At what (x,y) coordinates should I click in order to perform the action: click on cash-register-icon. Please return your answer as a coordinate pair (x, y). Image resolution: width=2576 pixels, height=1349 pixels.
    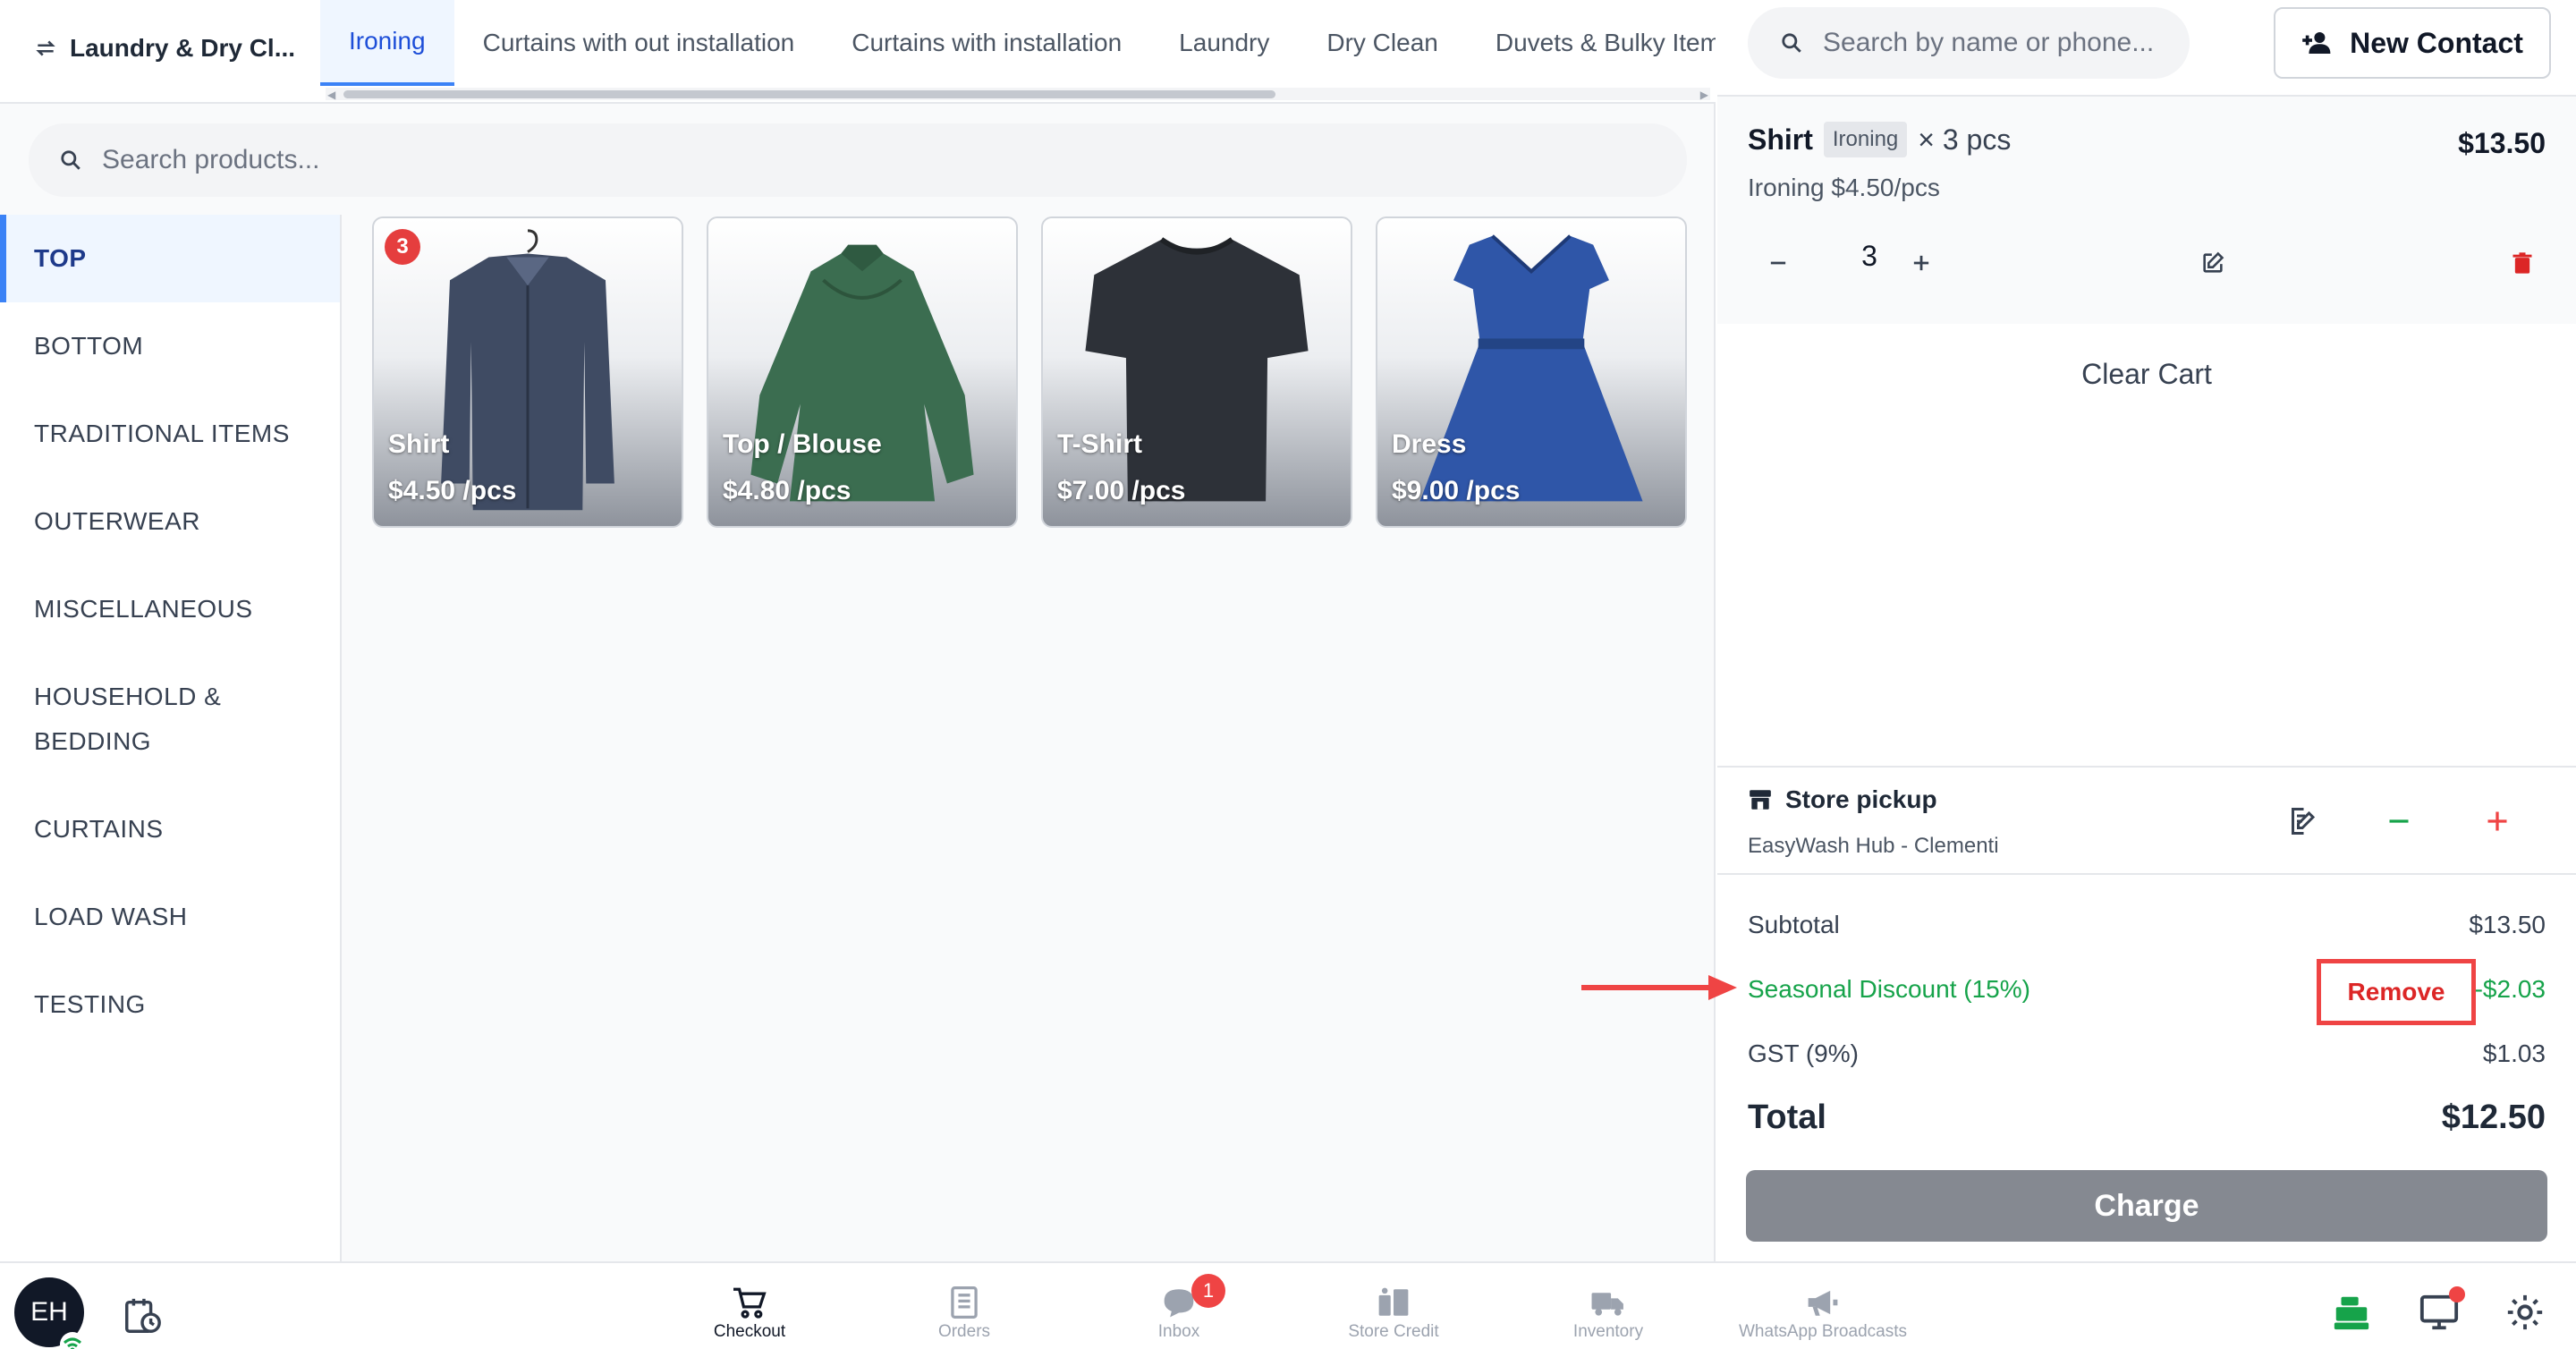
    Looking at the image, I should click on (2351, 1313).